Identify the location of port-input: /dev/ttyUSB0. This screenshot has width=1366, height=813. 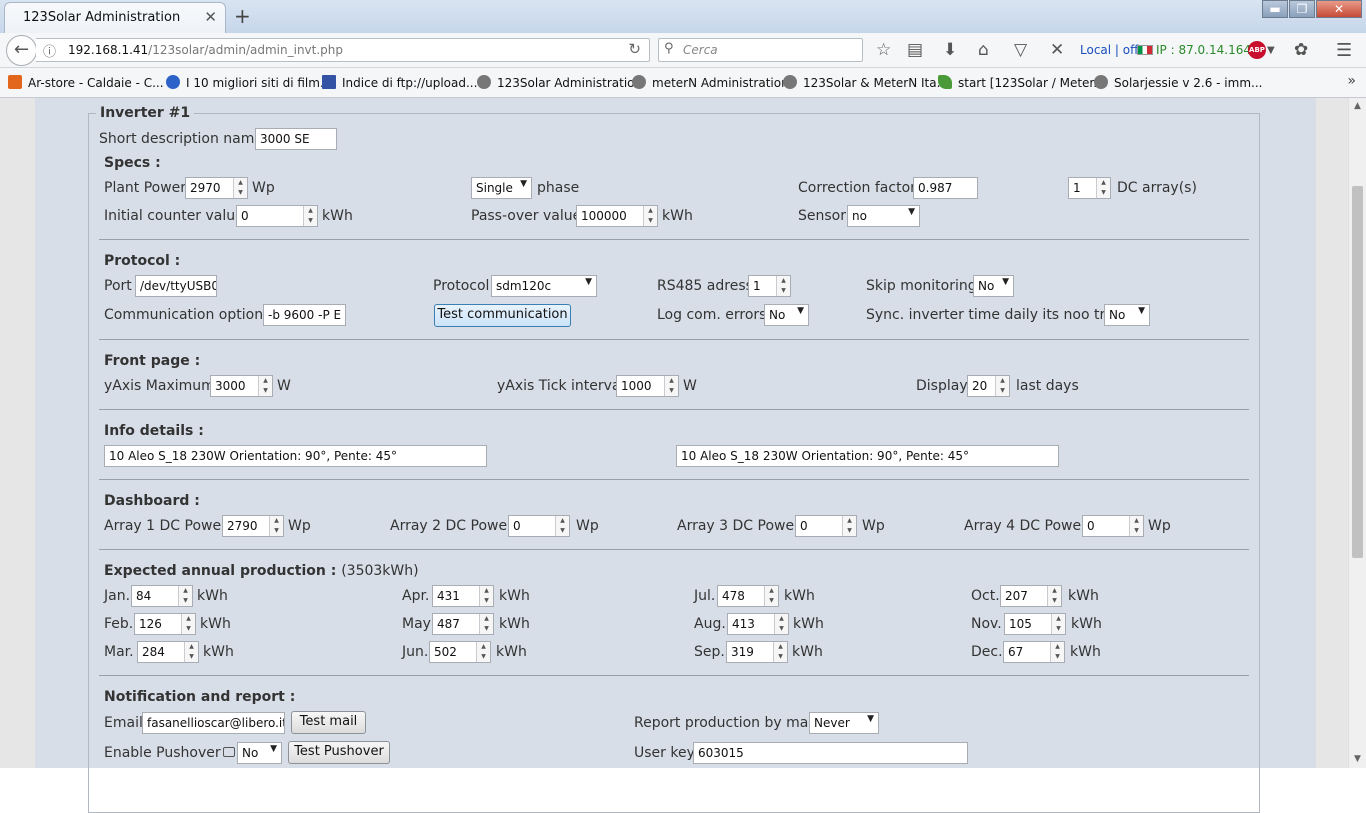
(176, 286).